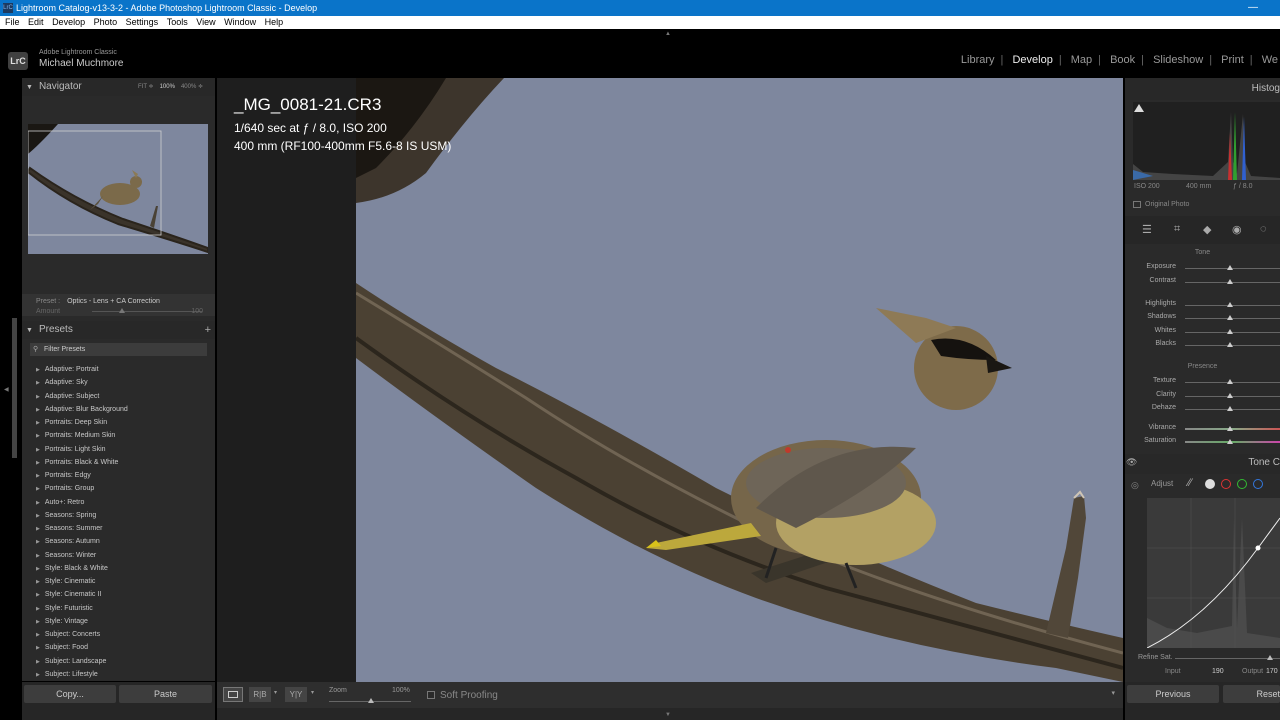 The width and height of the screenshot is (1280, 720). I want to click on crop-icon: ⌗, so click(1177, 229).